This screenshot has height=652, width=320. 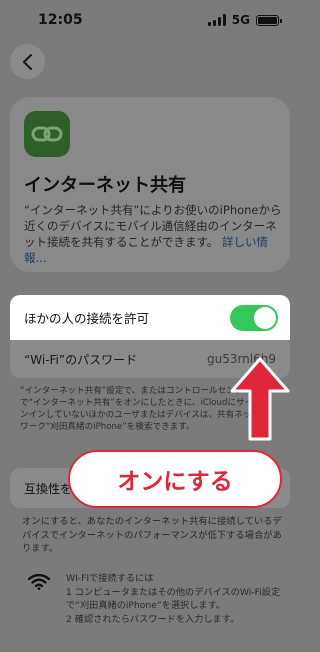 What do you see at coordinates (48, 488) in the screenshot?
I see `compat-label: 互換性を` at bounding box center [48, 488].